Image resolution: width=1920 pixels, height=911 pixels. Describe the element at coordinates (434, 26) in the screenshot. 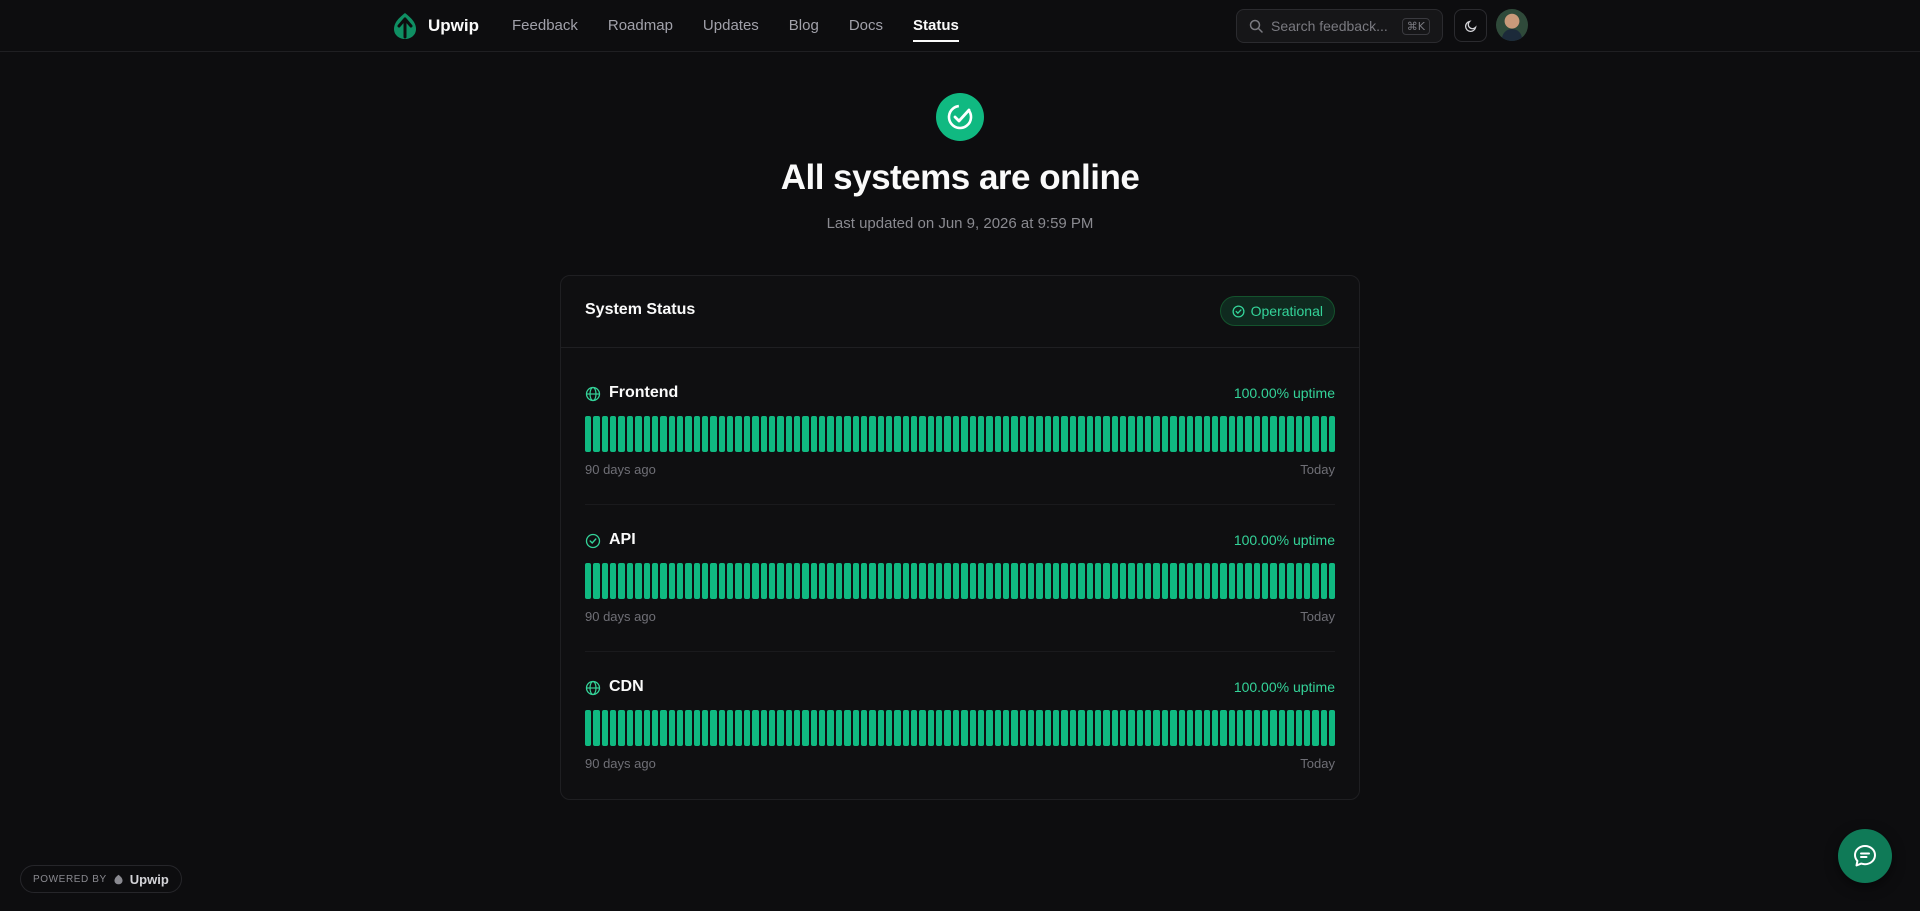

I see `brand-logo: Upwip` at that location.